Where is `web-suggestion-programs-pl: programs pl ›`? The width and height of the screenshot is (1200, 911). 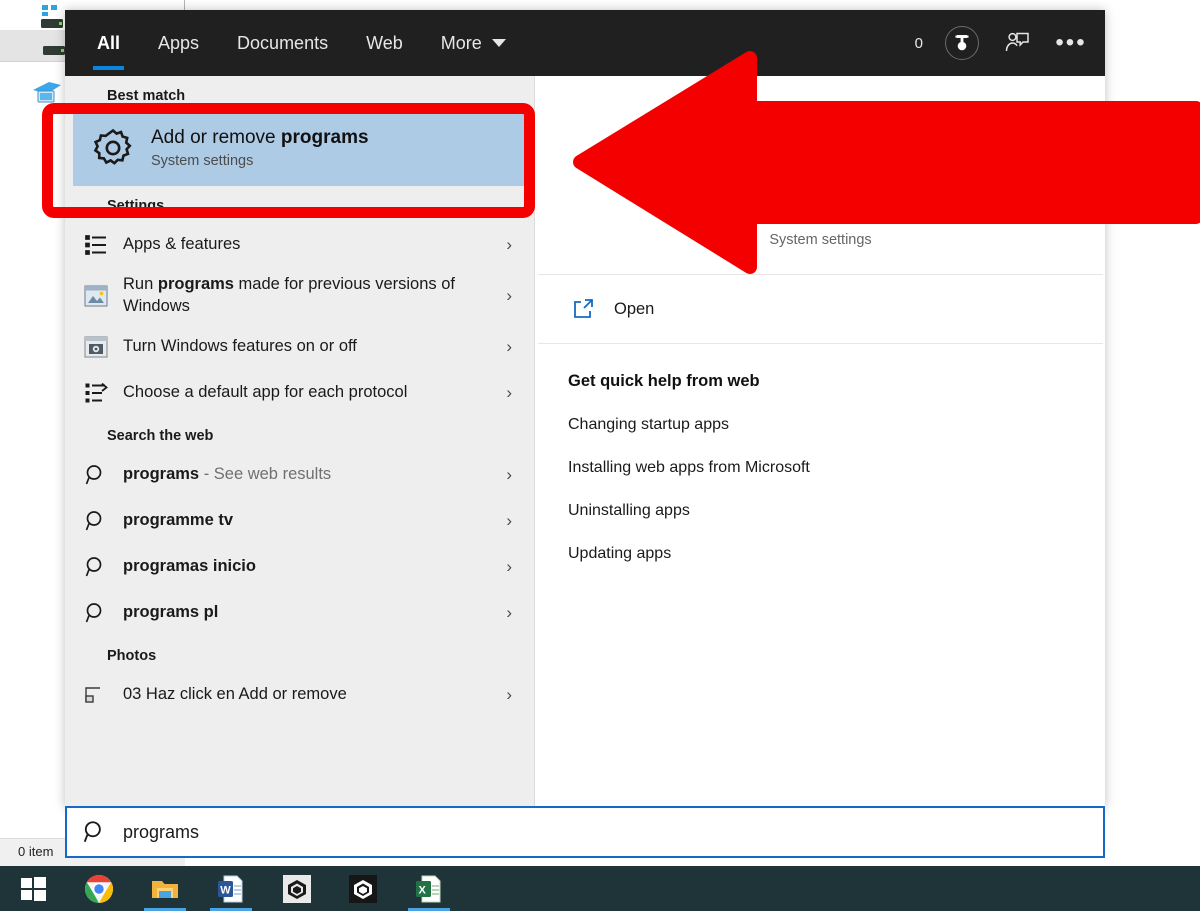 web-suggestion-programs-pl: programs pl › is located at coordinates (299, 613).